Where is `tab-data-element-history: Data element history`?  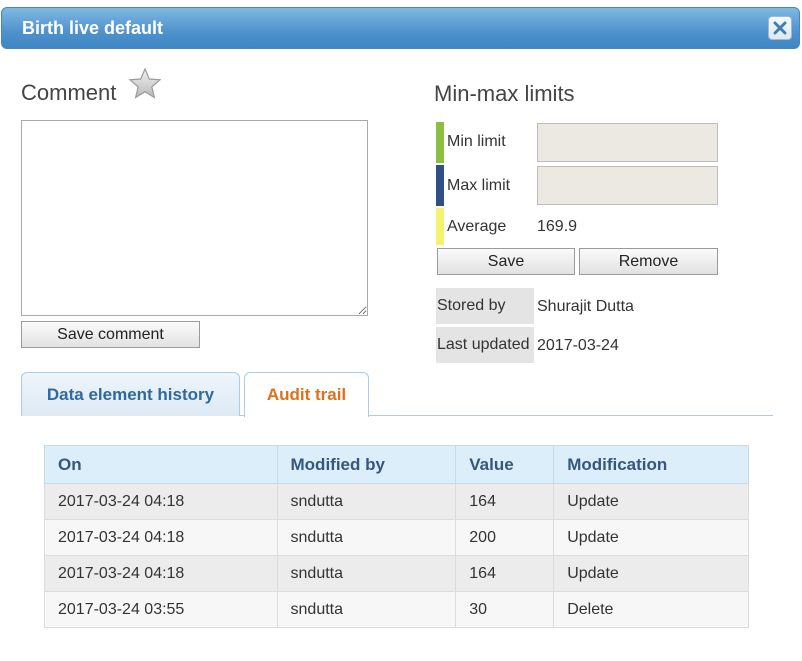 tab-data-element-history: Data element history is located at coordinates (130, 394).